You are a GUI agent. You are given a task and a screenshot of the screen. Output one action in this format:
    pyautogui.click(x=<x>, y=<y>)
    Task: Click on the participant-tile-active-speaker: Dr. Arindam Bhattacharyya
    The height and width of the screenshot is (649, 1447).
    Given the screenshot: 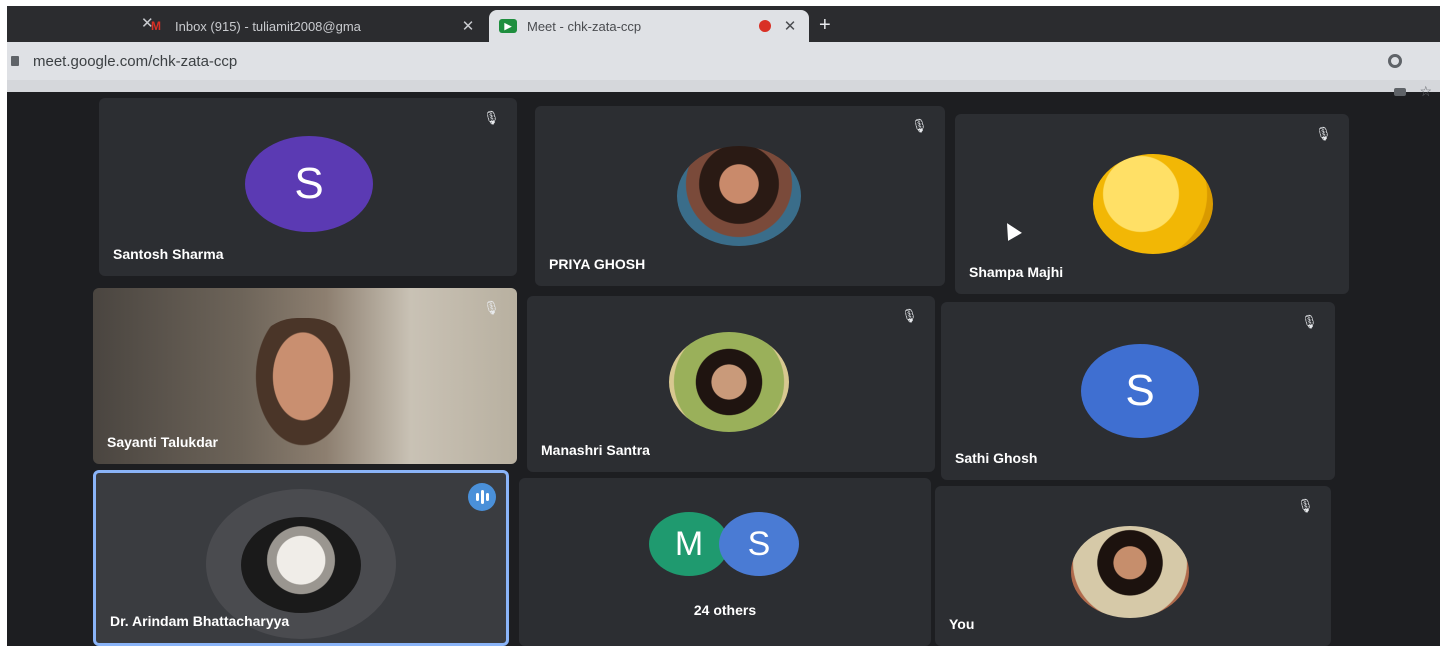 What is the action you would take?
    pyautogui.click(x=301, y=558)
    